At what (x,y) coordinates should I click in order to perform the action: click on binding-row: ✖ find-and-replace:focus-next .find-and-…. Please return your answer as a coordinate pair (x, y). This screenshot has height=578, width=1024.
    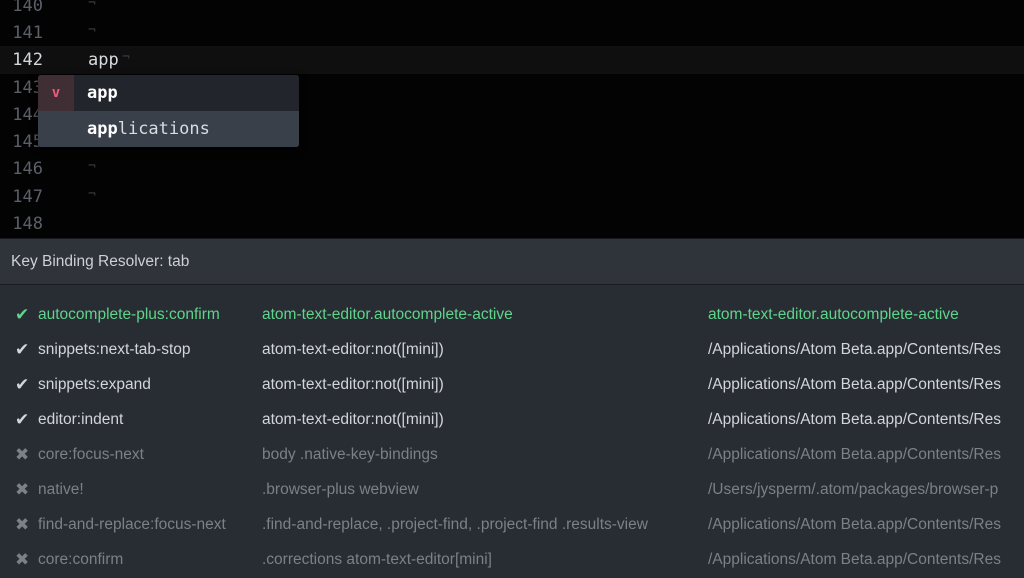
    Looking at the image, I should click on (512, 525).